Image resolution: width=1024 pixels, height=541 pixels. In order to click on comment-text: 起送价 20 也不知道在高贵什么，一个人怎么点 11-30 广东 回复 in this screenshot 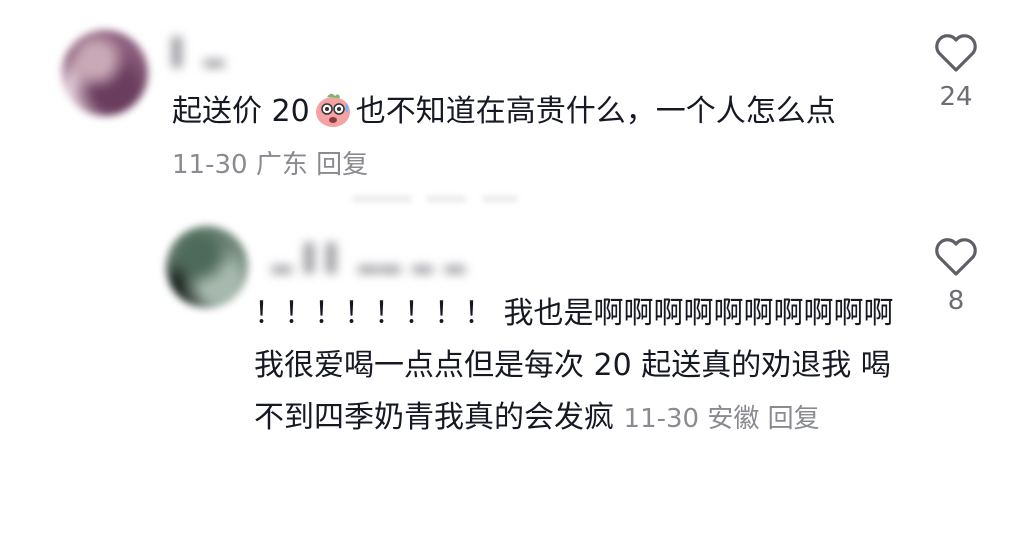, I will do `click(532, 138)`.